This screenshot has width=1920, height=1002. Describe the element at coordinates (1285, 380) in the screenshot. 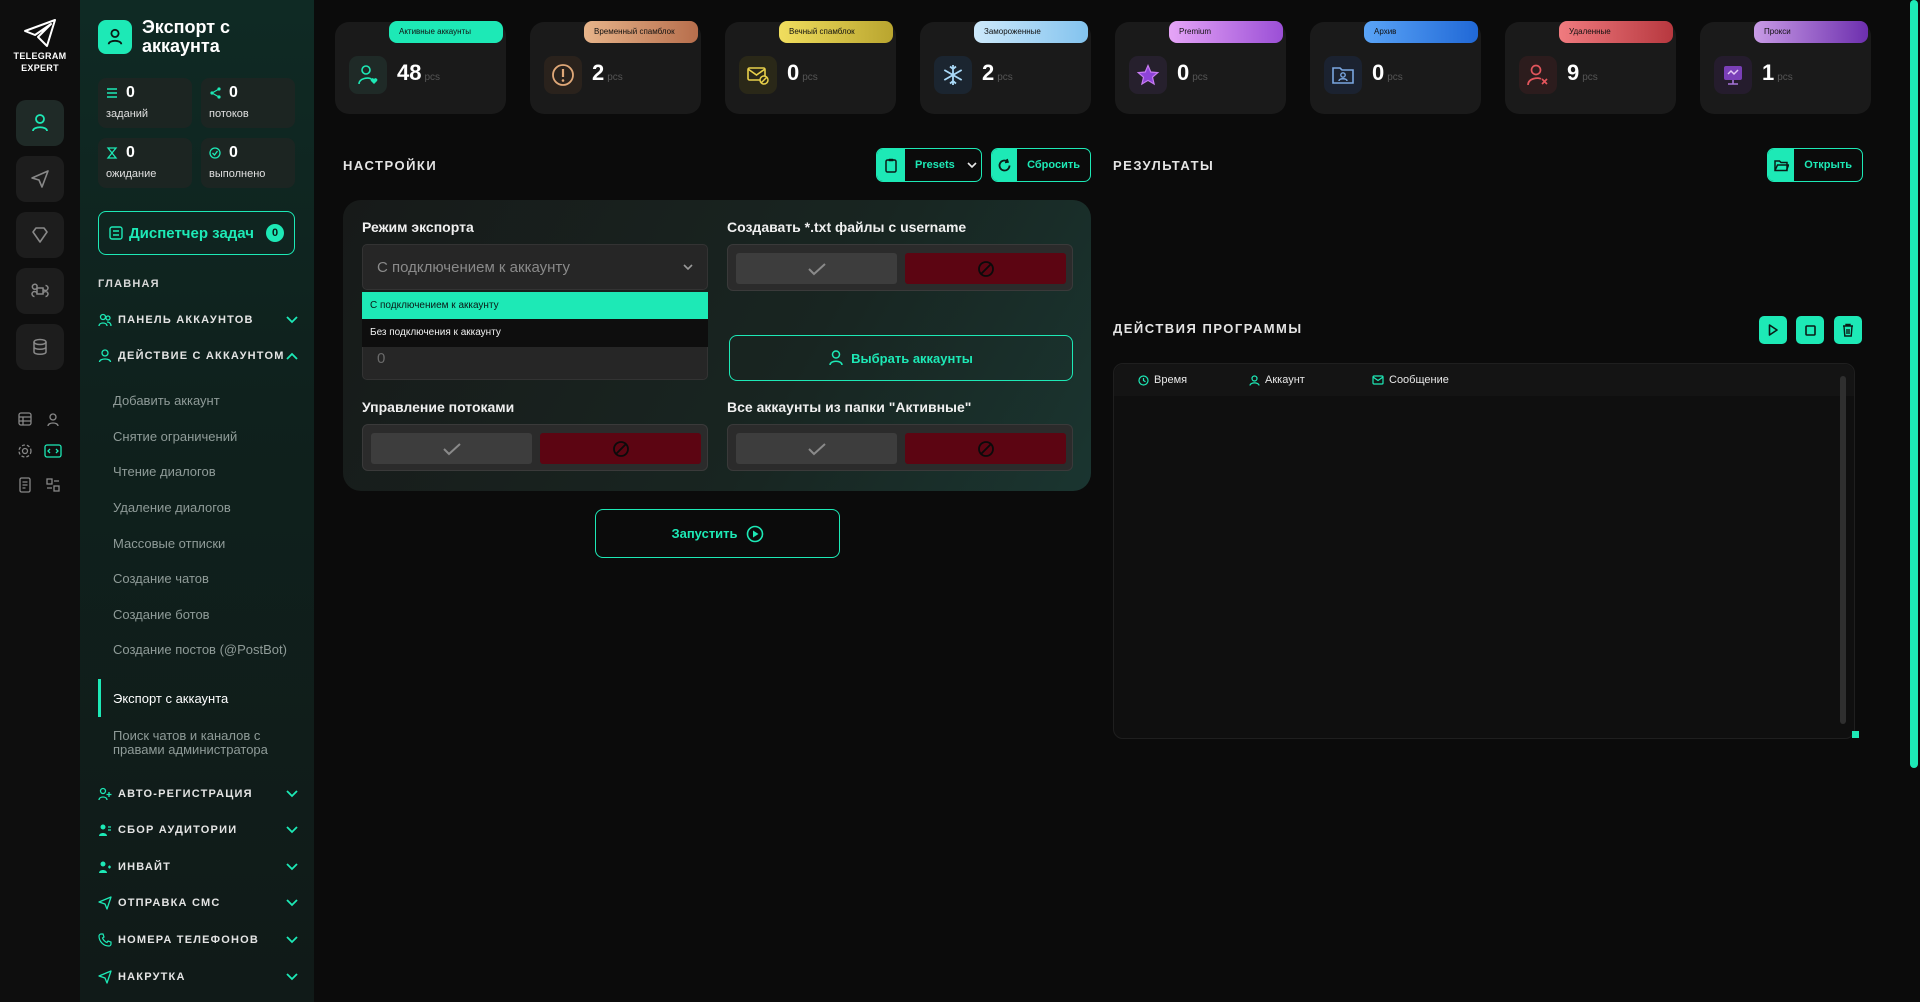

I see `column-label: Аккаунт` at that location.